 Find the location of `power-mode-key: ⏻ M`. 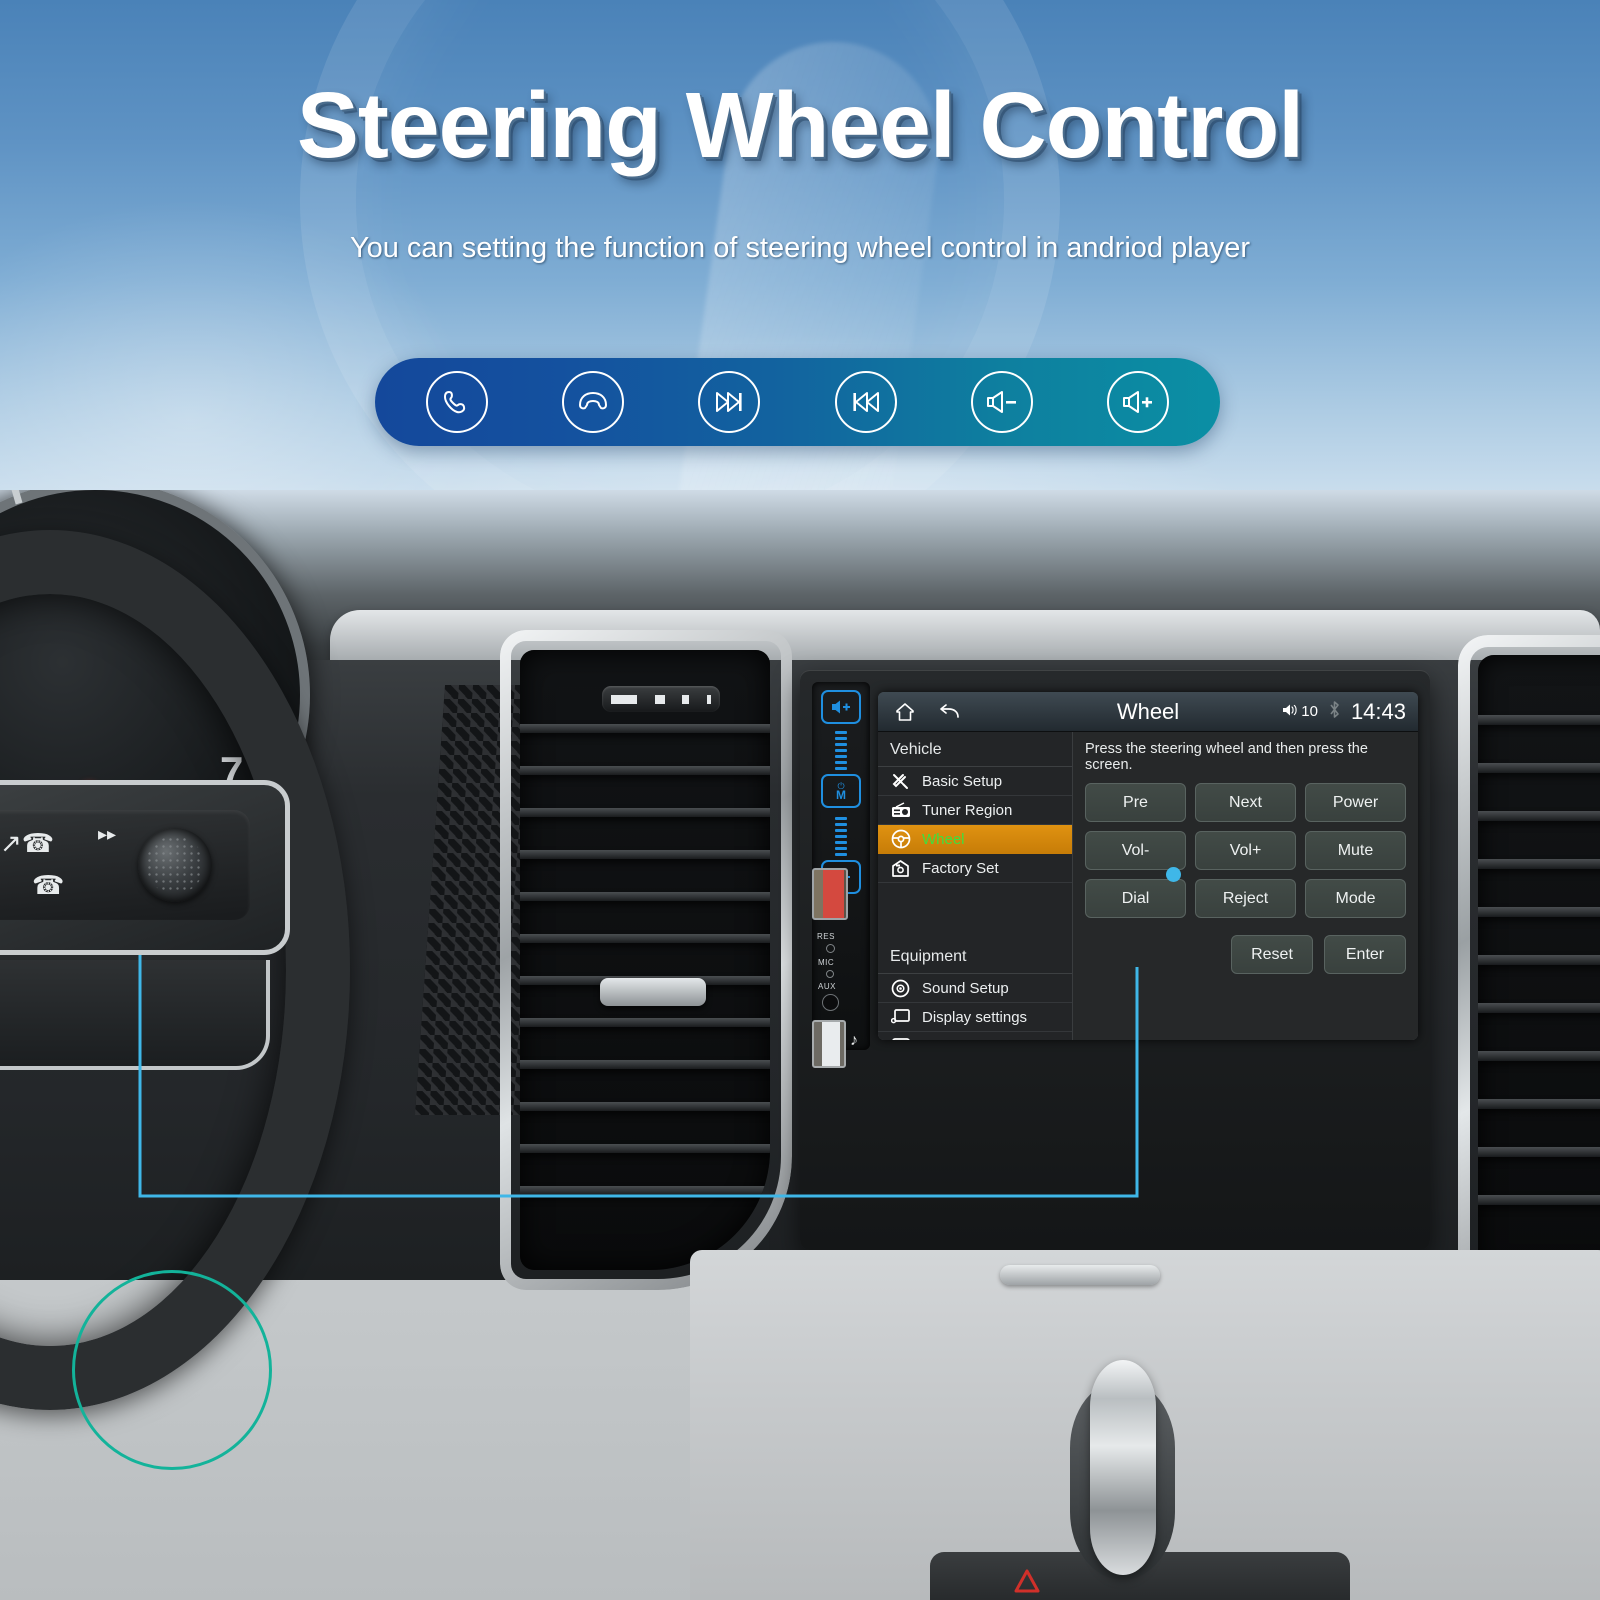

power-mode-key: ⏻ M is located at coordinates (841, 791).